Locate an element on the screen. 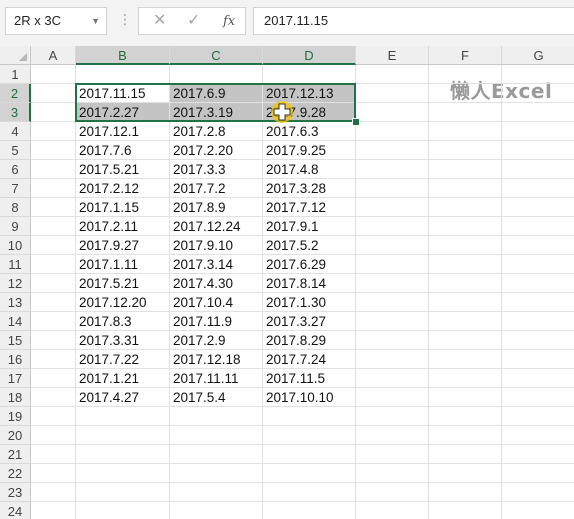 The image size is (574, 519). cell-g18 is located at coordinates (538, 397).